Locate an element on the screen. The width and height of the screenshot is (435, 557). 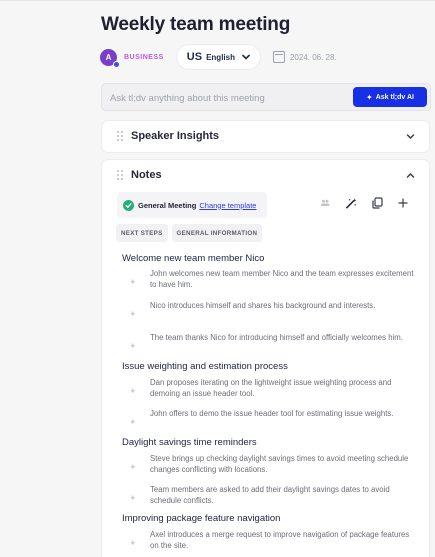
page-title: Weekly team meeting is located at coordinates (196, 24).